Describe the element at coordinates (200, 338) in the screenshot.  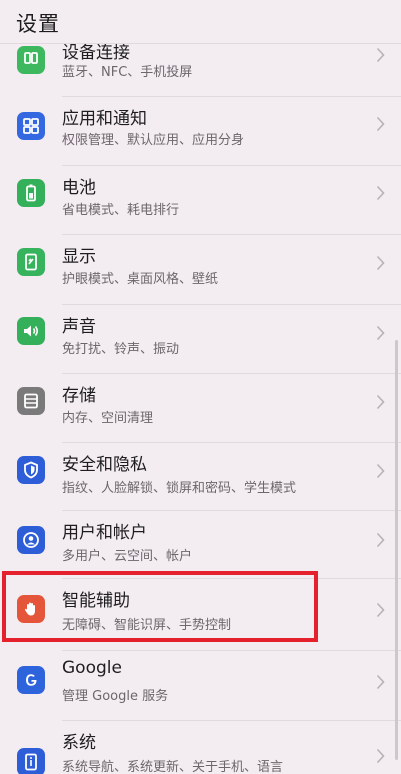
I see `settings-item-sound: 声音 免打扰、铃声、振动` at that location.